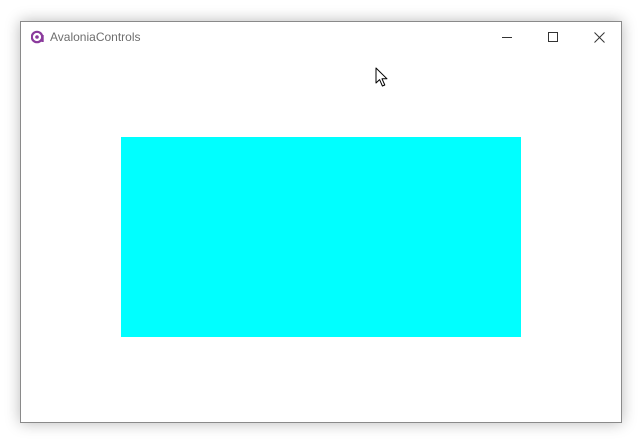 Image resolution: width=638 pixels, height=447 pixels. What do you see at coordinates (37, 37) in the screenshot?
I see `avalonia-logo-icon` at bounding box center [37, 37].